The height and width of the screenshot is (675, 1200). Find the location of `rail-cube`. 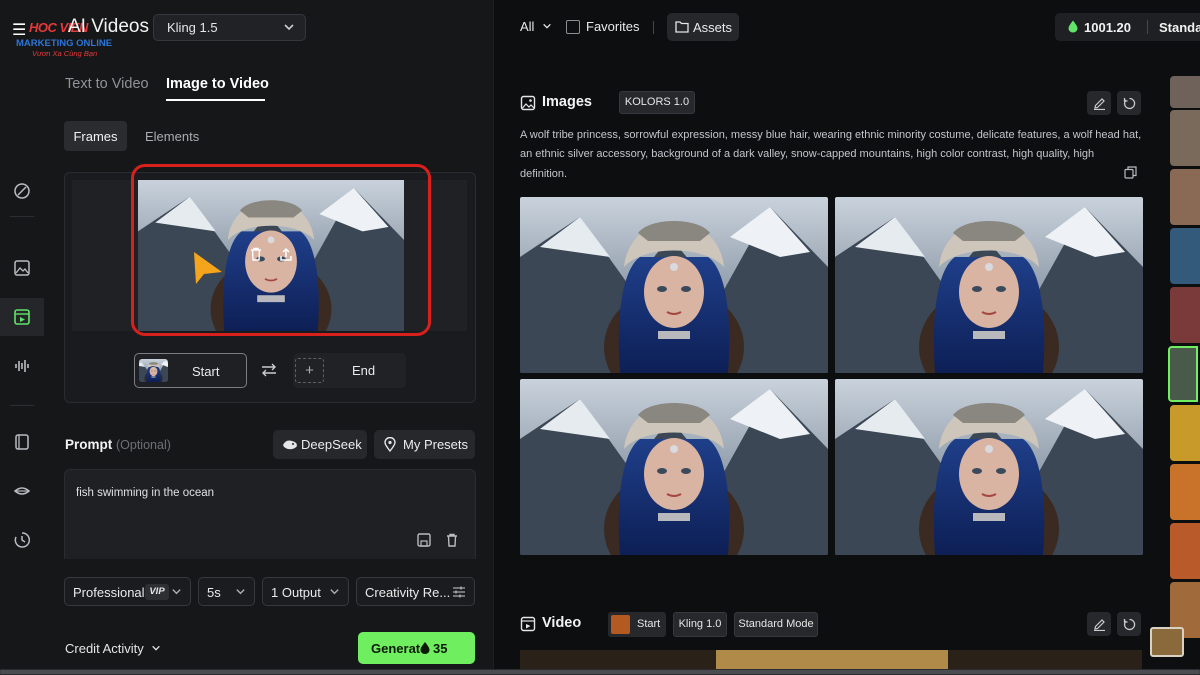

rail-cube is located at coordinates (22, 442).